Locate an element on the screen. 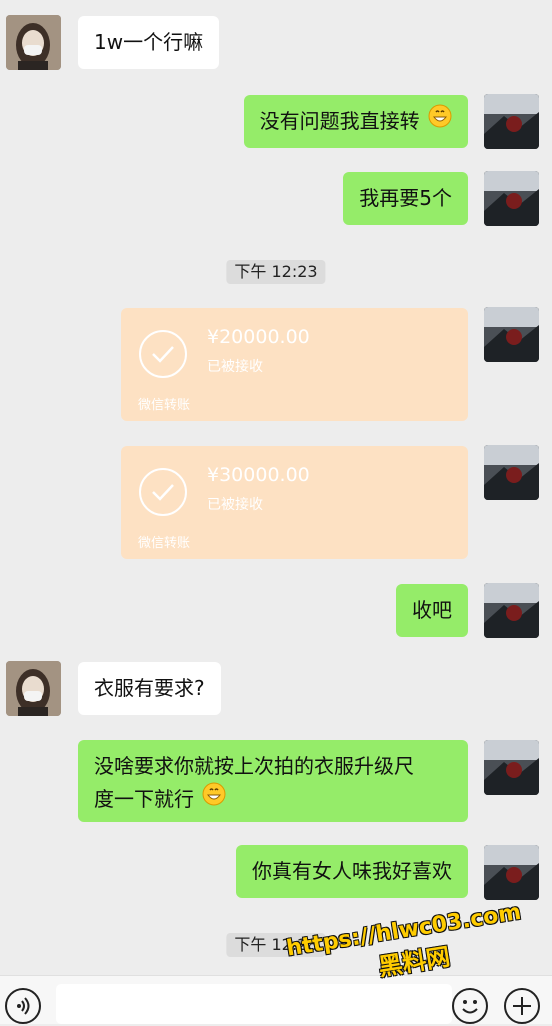 The height and width of the screenshot is (1026, 552). transfer-amount: ¥30000.00 is located at coordinates (258, 475).